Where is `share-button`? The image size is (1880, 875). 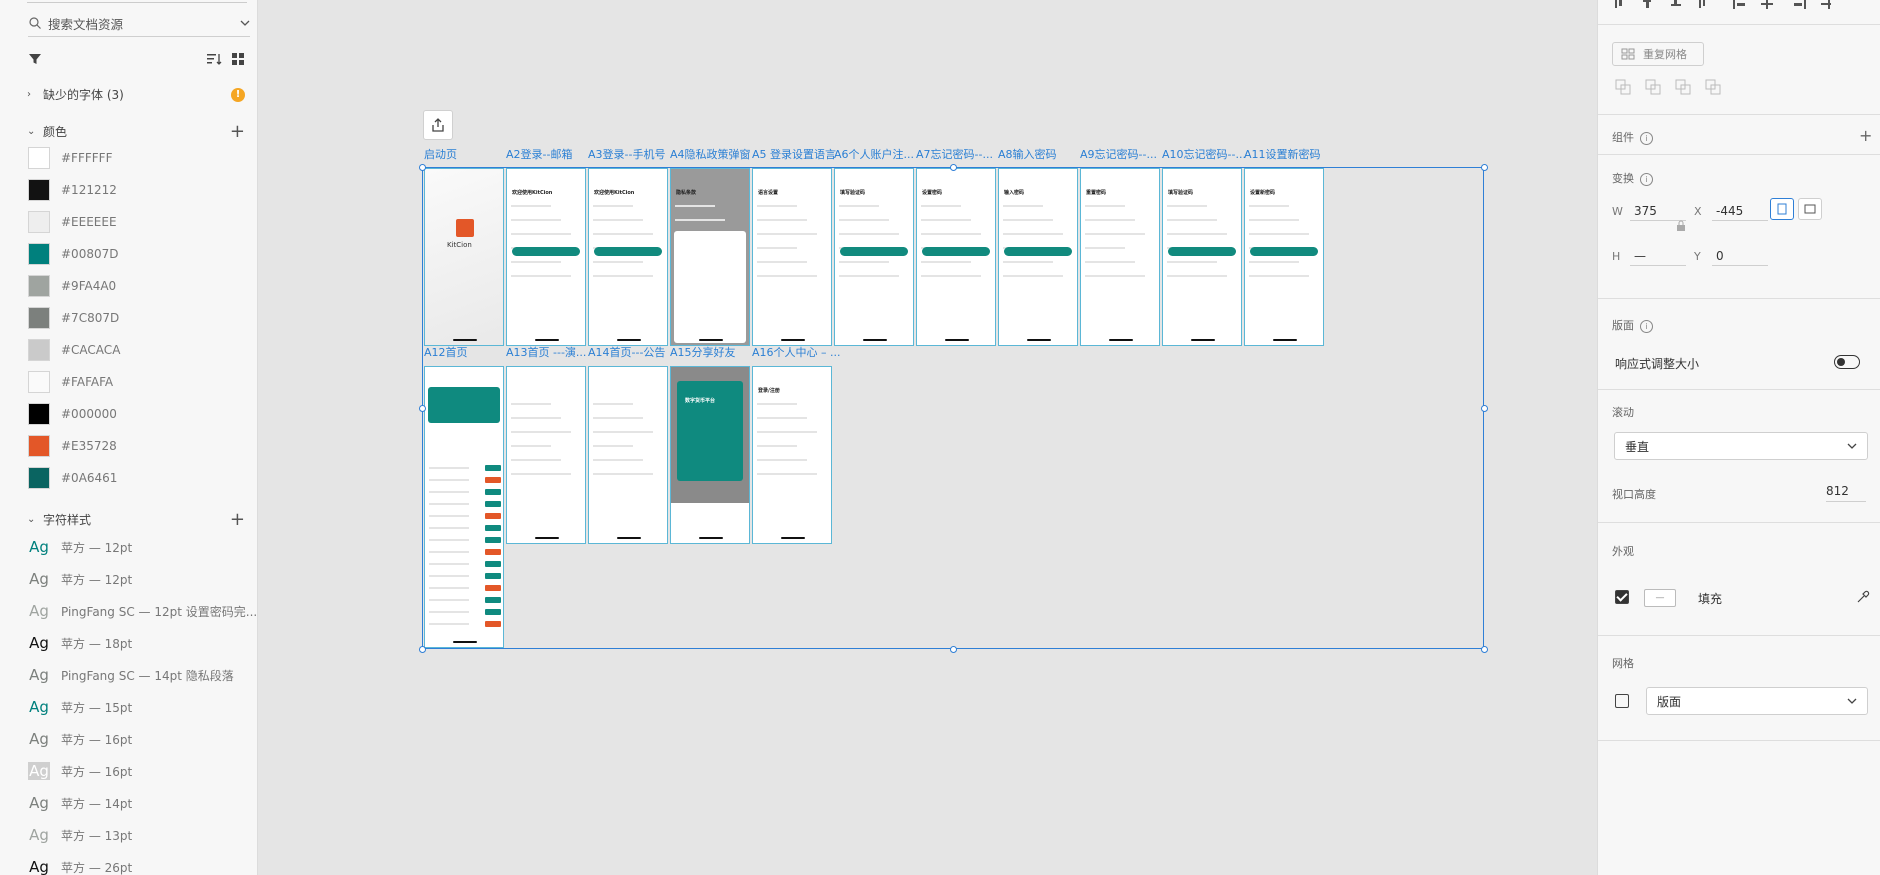 share-button is located at coordinates (438, 125).